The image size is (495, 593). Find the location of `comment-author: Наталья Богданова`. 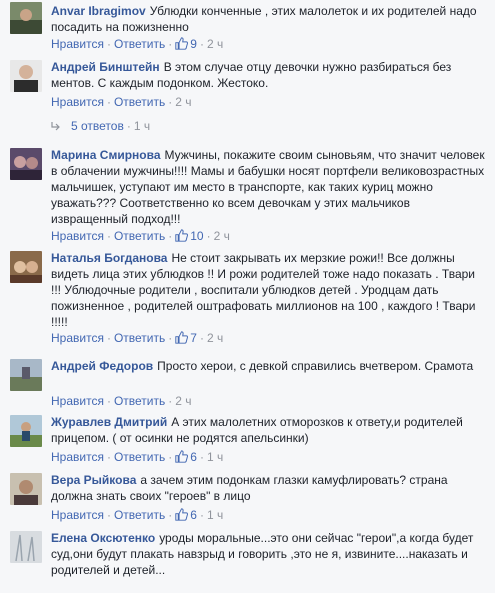

comment-author: Наталья Богданова is located at coordinates (109, 258).